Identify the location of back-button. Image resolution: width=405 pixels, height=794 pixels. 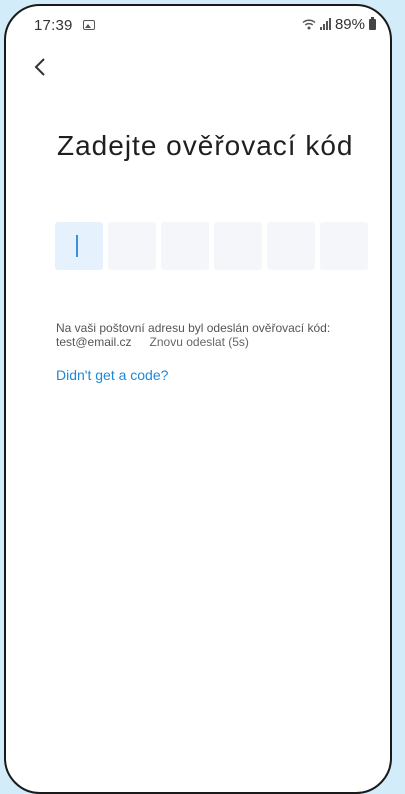
(40, 67).